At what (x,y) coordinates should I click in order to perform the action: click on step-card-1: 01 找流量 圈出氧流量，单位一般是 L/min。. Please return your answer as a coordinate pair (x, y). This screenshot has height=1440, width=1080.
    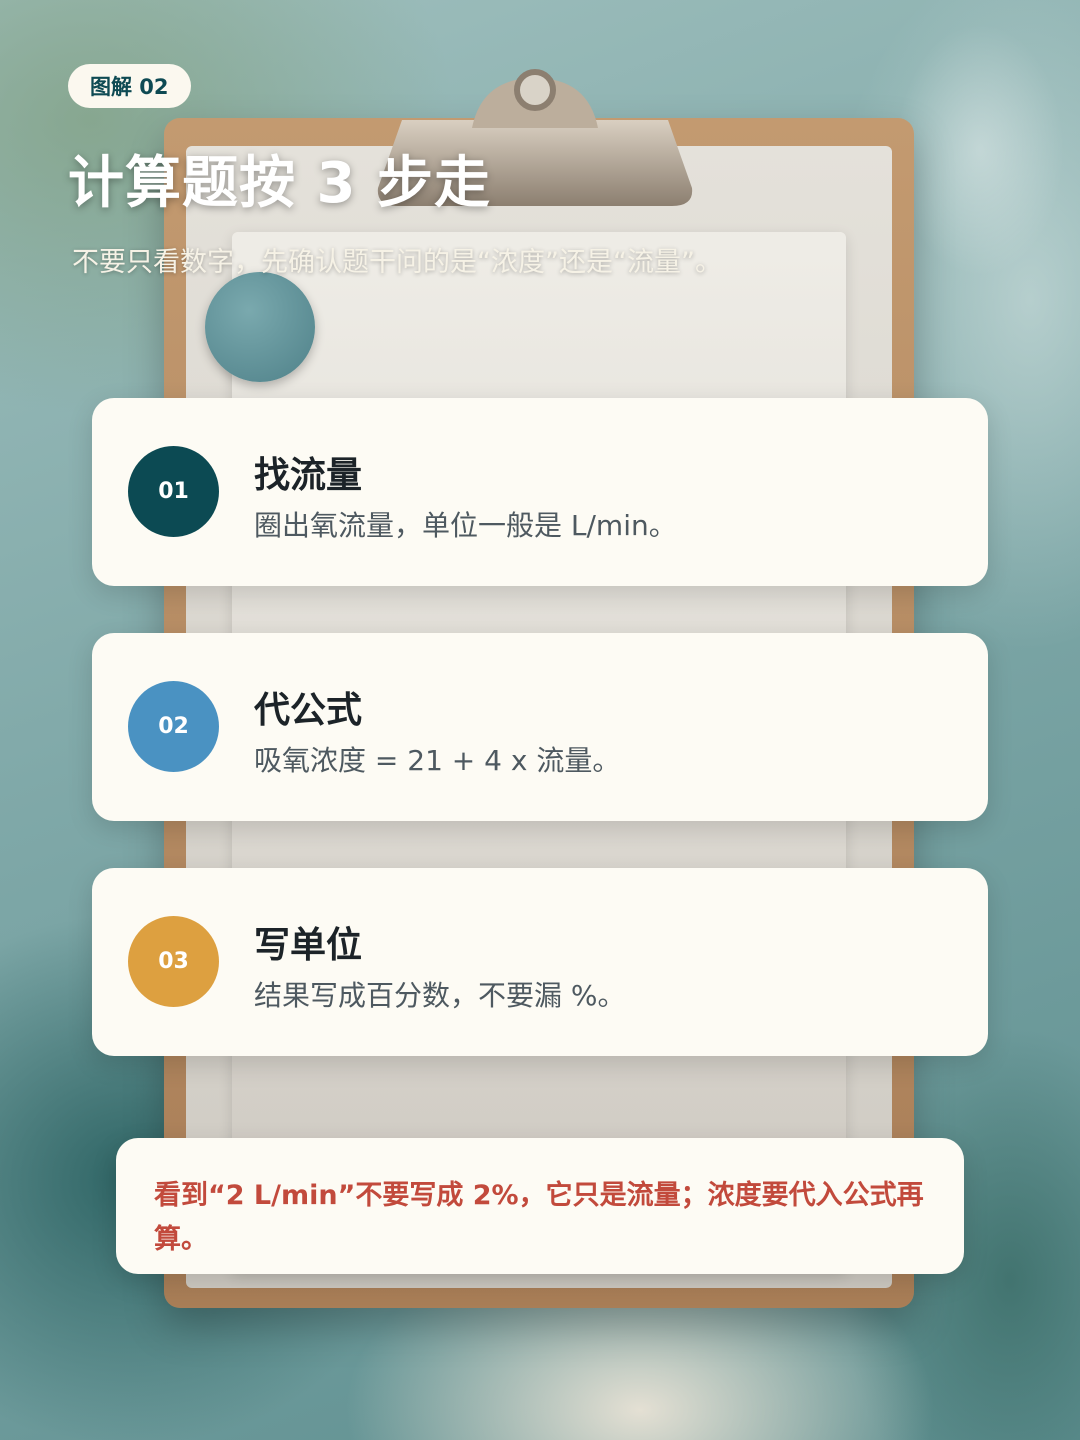
    Looking at the image, I should click on (540, 492).